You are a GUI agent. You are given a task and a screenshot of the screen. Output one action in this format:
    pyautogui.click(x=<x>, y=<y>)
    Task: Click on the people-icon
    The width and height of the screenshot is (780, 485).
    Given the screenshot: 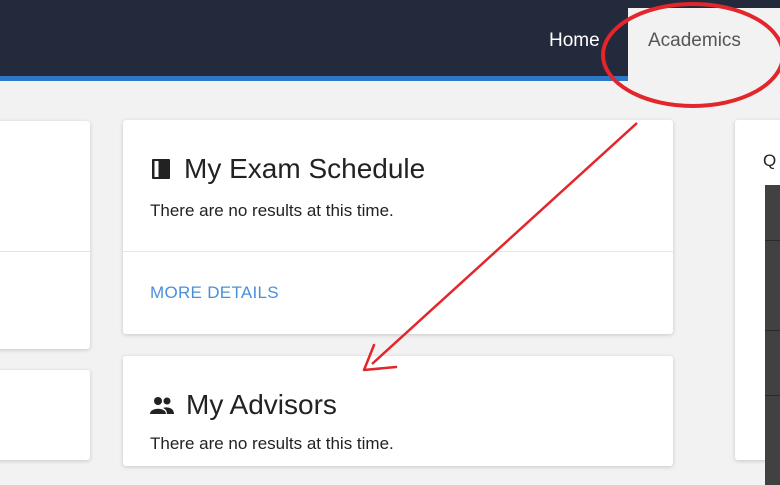 What is the action you would take?
    pyautogui.click(x=162, y=405)
    